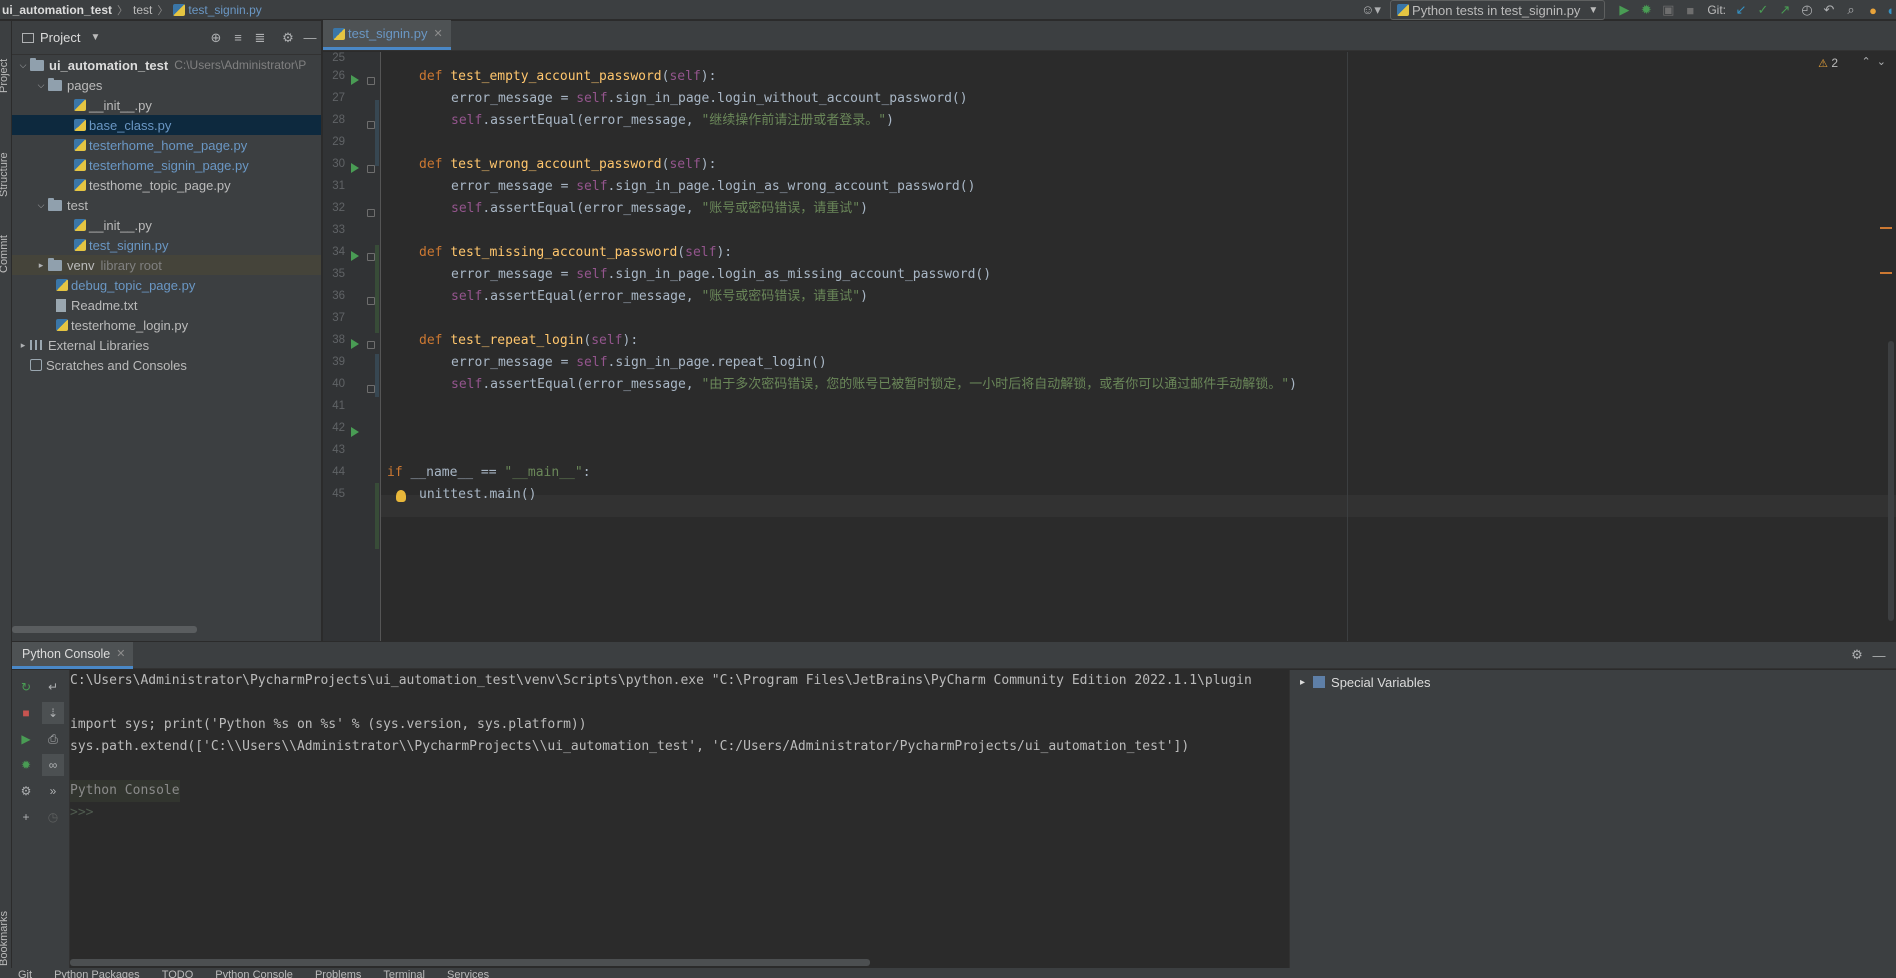 The height and width of the screenshot is (978, 1896). Describe the element at coordinates (53, 817) in the screenshot. I see `clock-icon: ◷` at that location.